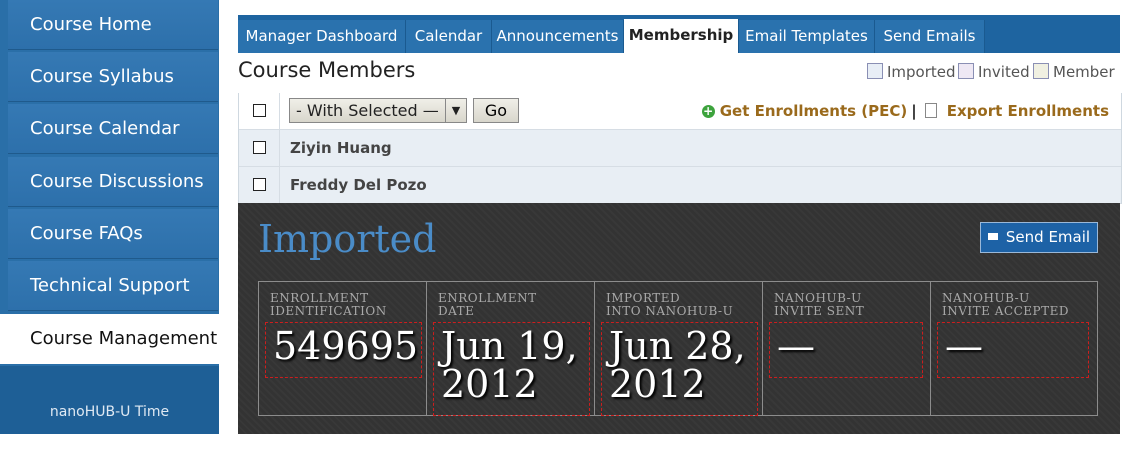  Describe the element at coordinates (347, 239) in the screenshot. I see `status-title: Imported` at that location.